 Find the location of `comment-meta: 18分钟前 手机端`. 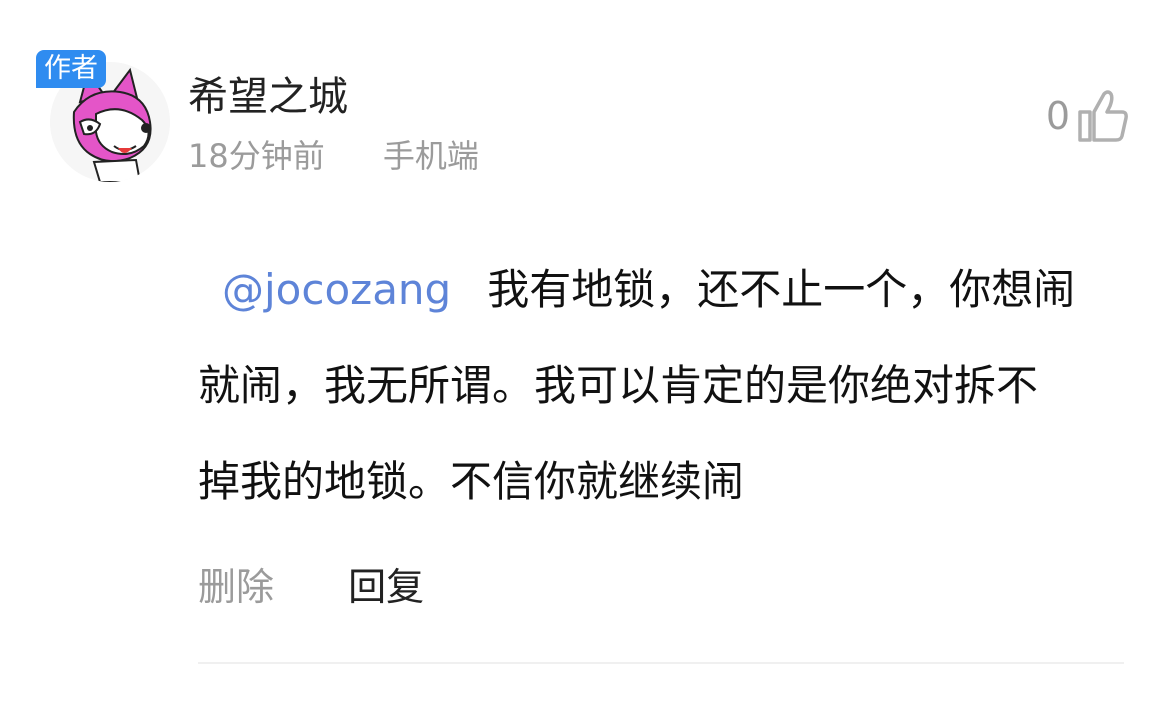

comment-meta: 18分钟前 手机端 is located at coordinates (333, 156).